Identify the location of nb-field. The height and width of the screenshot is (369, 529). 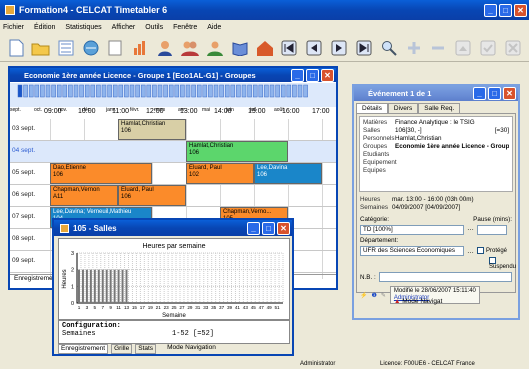
(445, 277).